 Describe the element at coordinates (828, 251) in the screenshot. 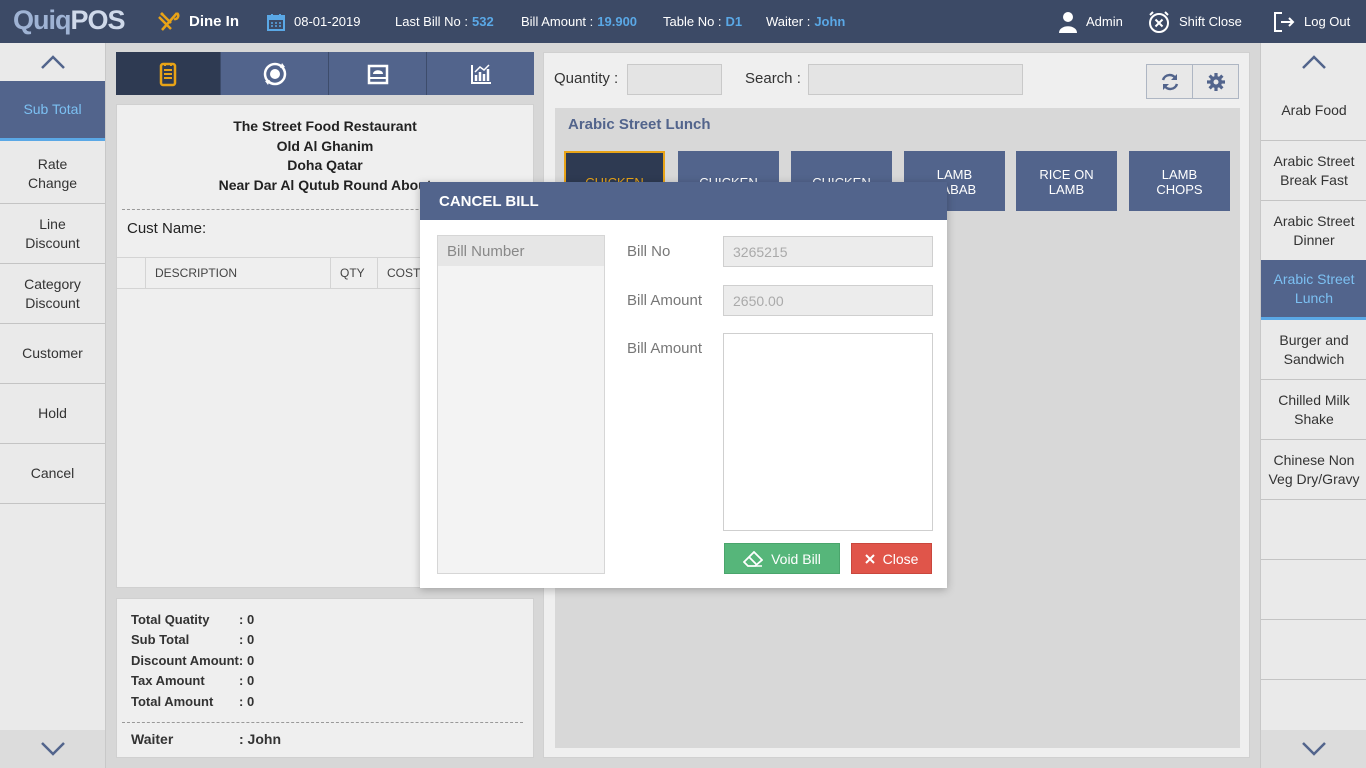

I see `bill-no-input: 3265215` at that location.